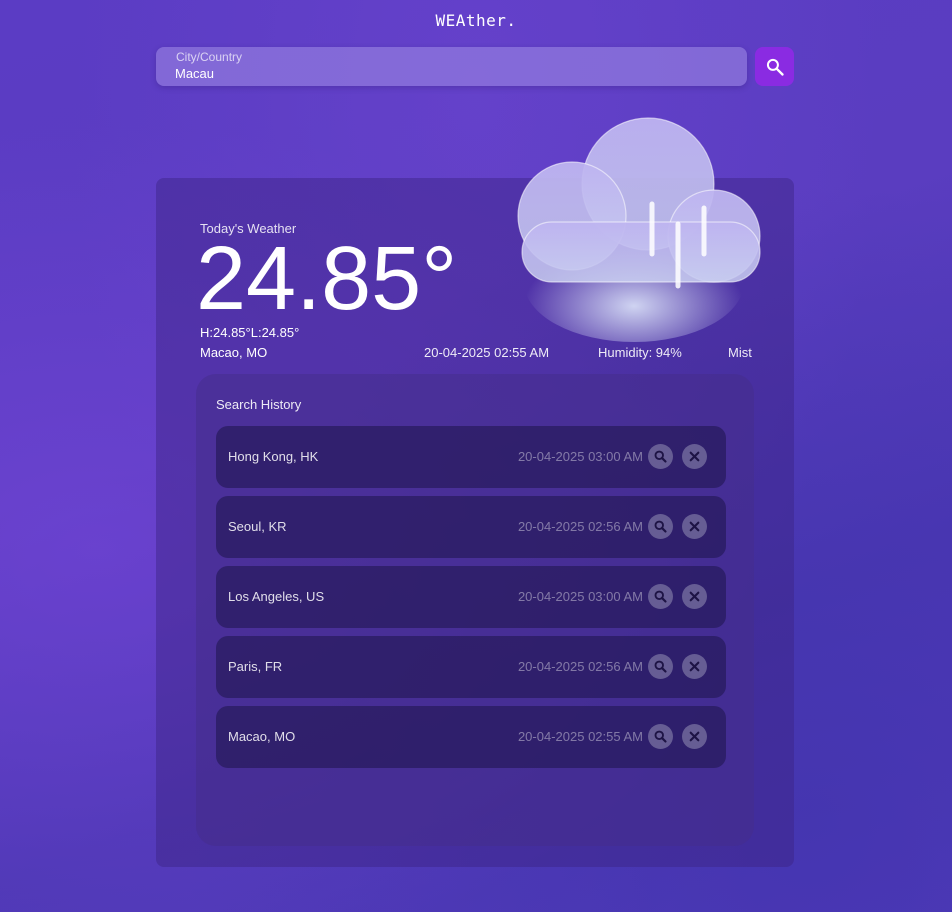 This screenshot has height=912, width=952. I want to click on temperature: 24.85°, so click(327, 279).